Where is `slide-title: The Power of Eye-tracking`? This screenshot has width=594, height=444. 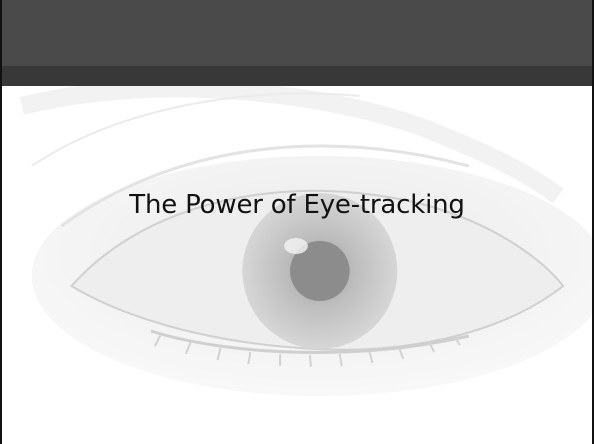
slide-title: The Power of Eye-tracking is located at coordinates (297, 205).